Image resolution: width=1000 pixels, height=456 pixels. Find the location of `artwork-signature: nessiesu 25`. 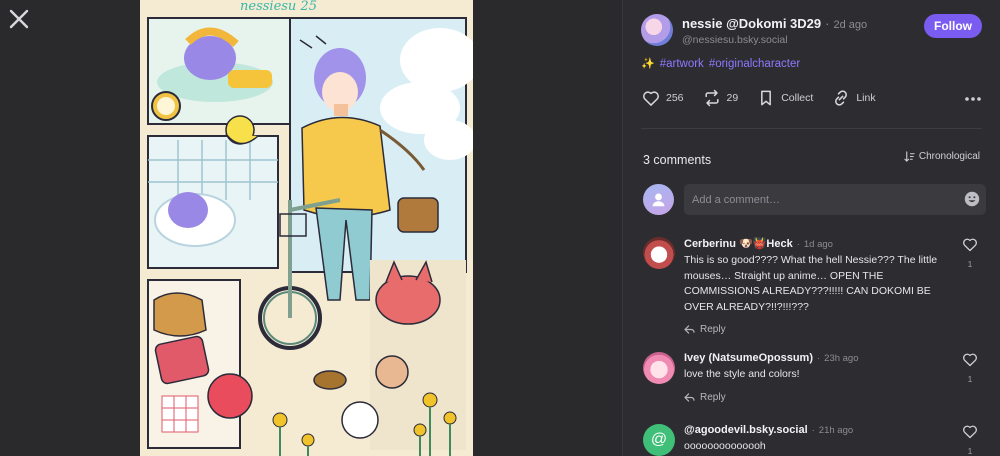

artwork-signature: nessiesu 25 is located at coordinates (278, 7).